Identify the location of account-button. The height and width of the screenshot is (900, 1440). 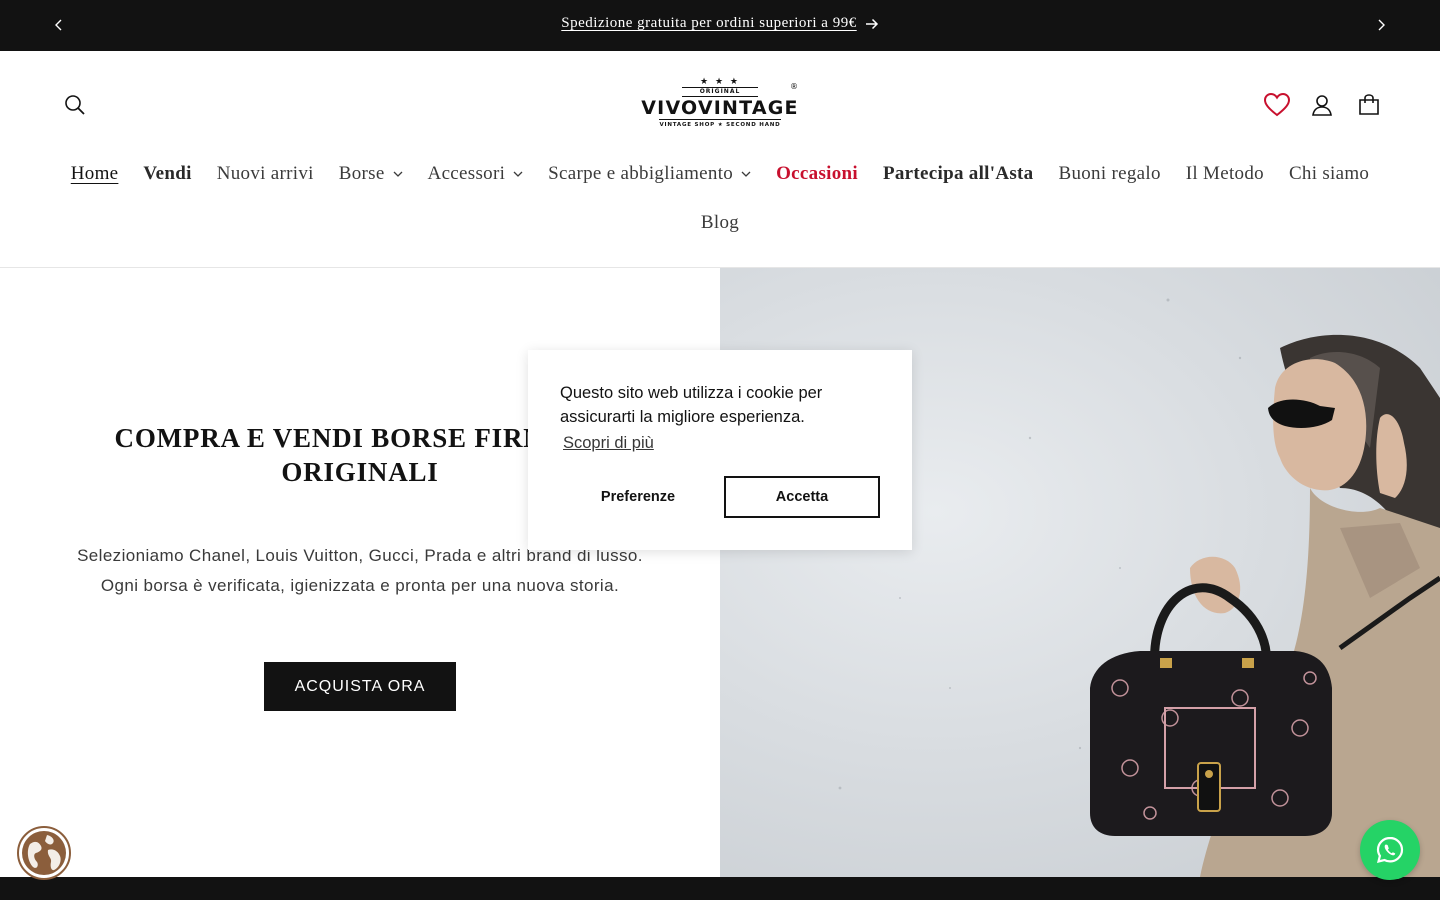
(1322, 105).